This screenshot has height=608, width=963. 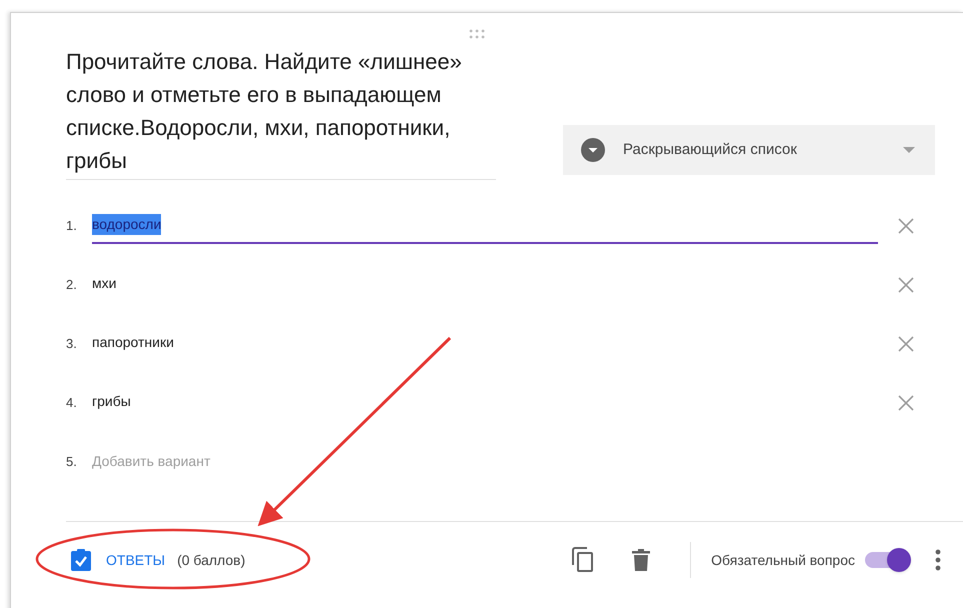 What do you see at coordinates (81, 560) in the screenshot?
I see `clipboard-check-icon` at bounding box center [81, 560].